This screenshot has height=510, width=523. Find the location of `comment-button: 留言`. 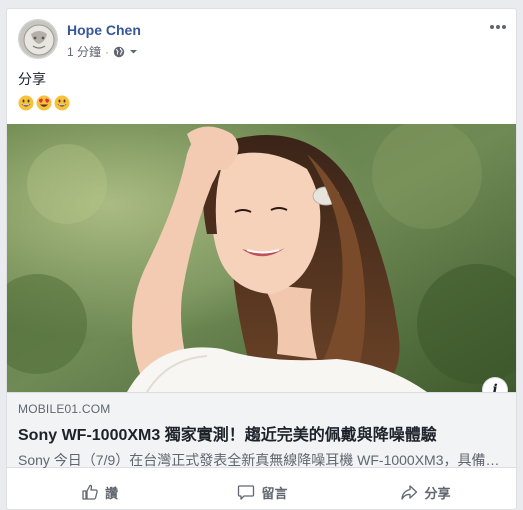

comment-button: 留言 is located at coordinates (262, 492).